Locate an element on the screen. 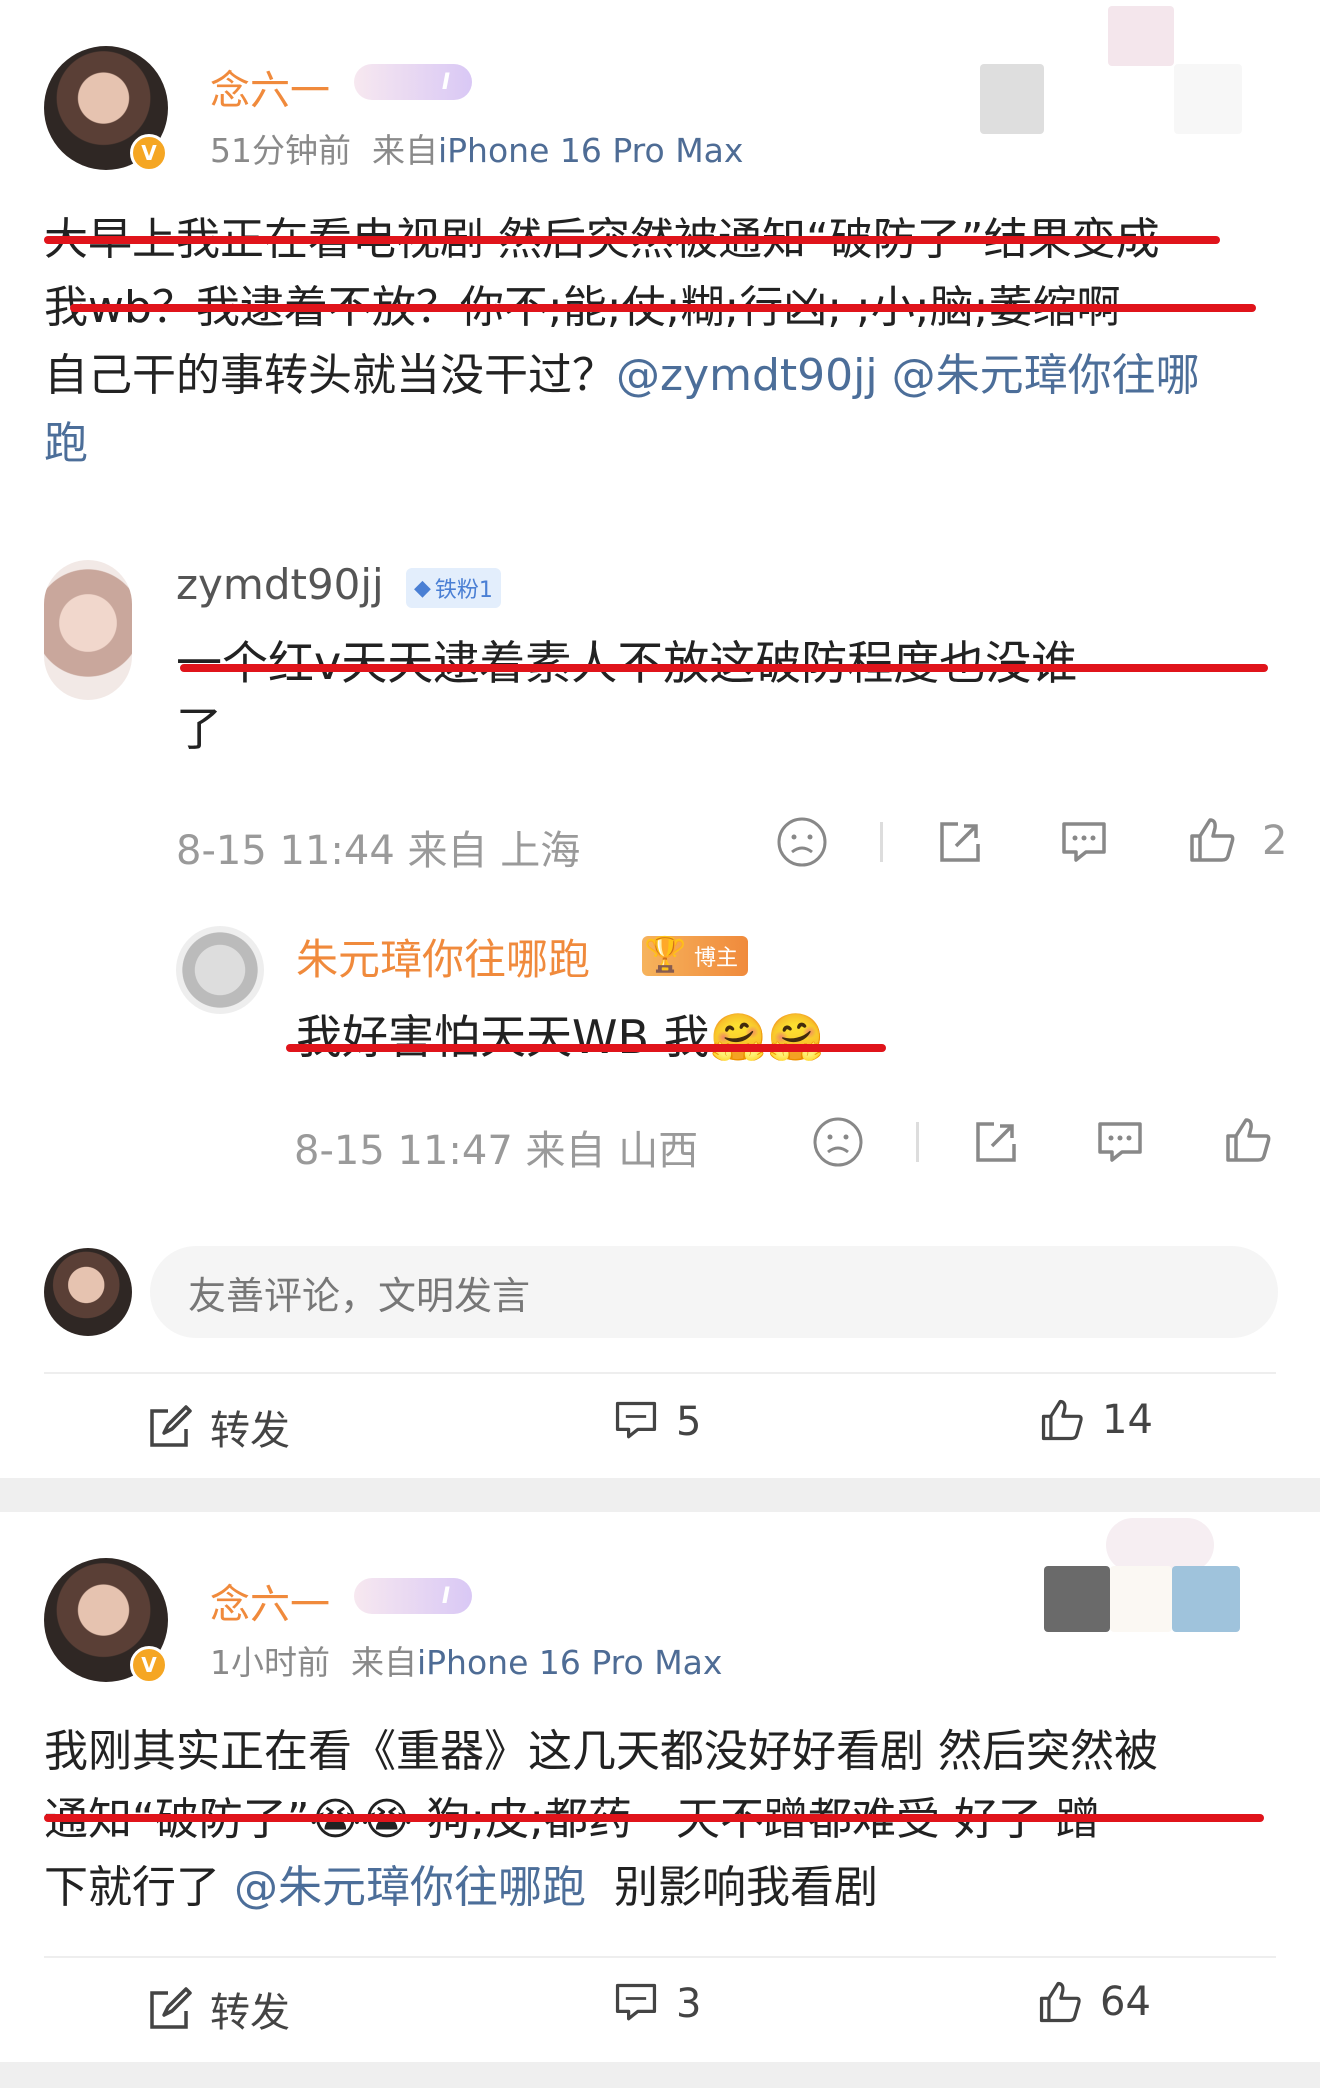  trophy-icon: 🏆 is located at coordinates (665, 955).